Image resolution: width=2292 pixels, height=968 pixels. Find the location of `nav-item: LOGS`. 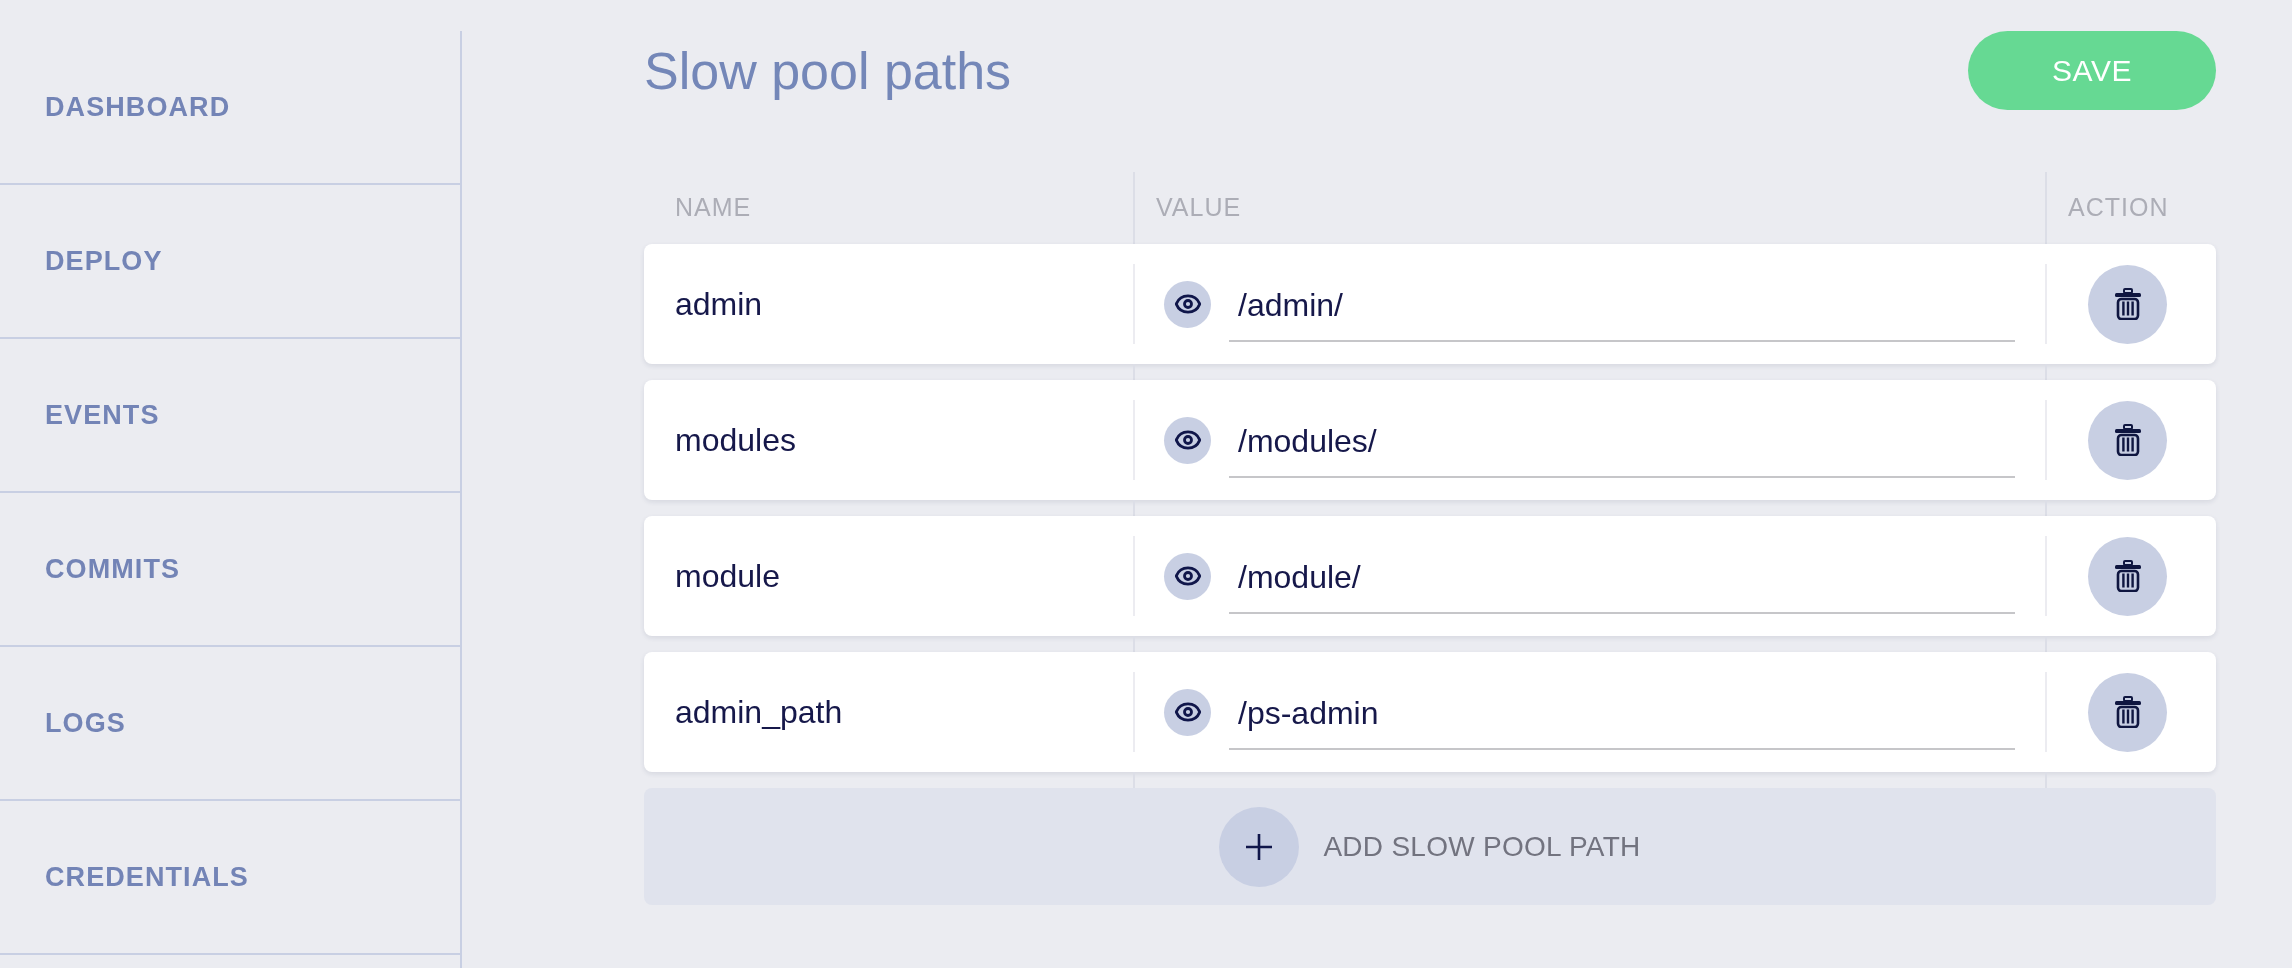

nav-item: LOGS is located at coordinates (230, 724).